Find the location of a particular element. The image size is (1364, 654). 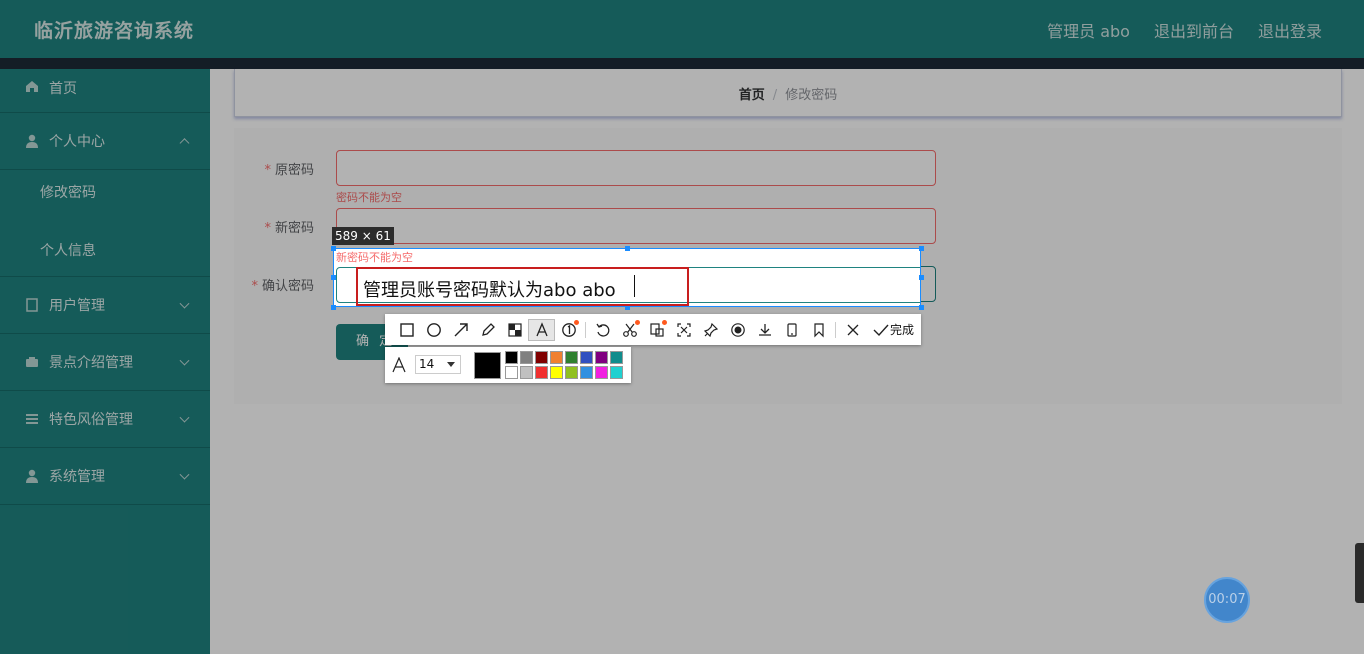

undo-icon is located at coordinates (602, 330).